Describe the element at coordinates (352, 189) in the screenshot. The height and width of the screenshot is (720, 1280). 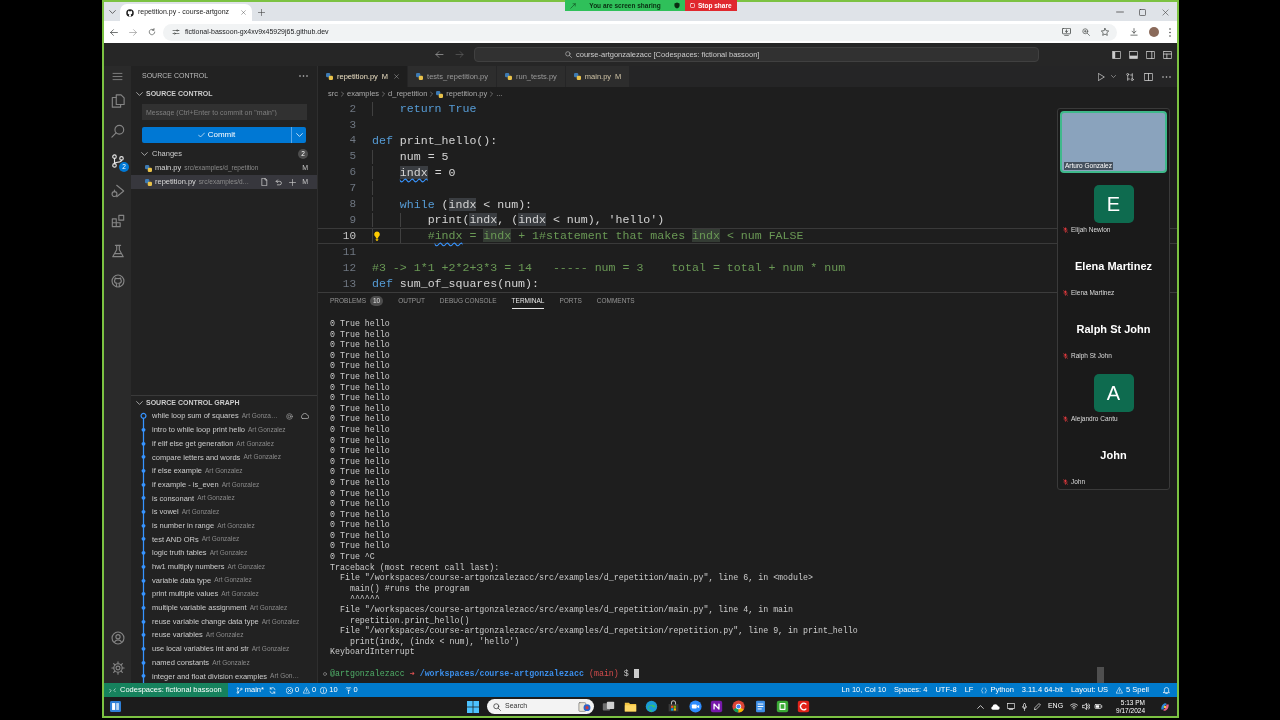
I see `line-number: 7` at that location.